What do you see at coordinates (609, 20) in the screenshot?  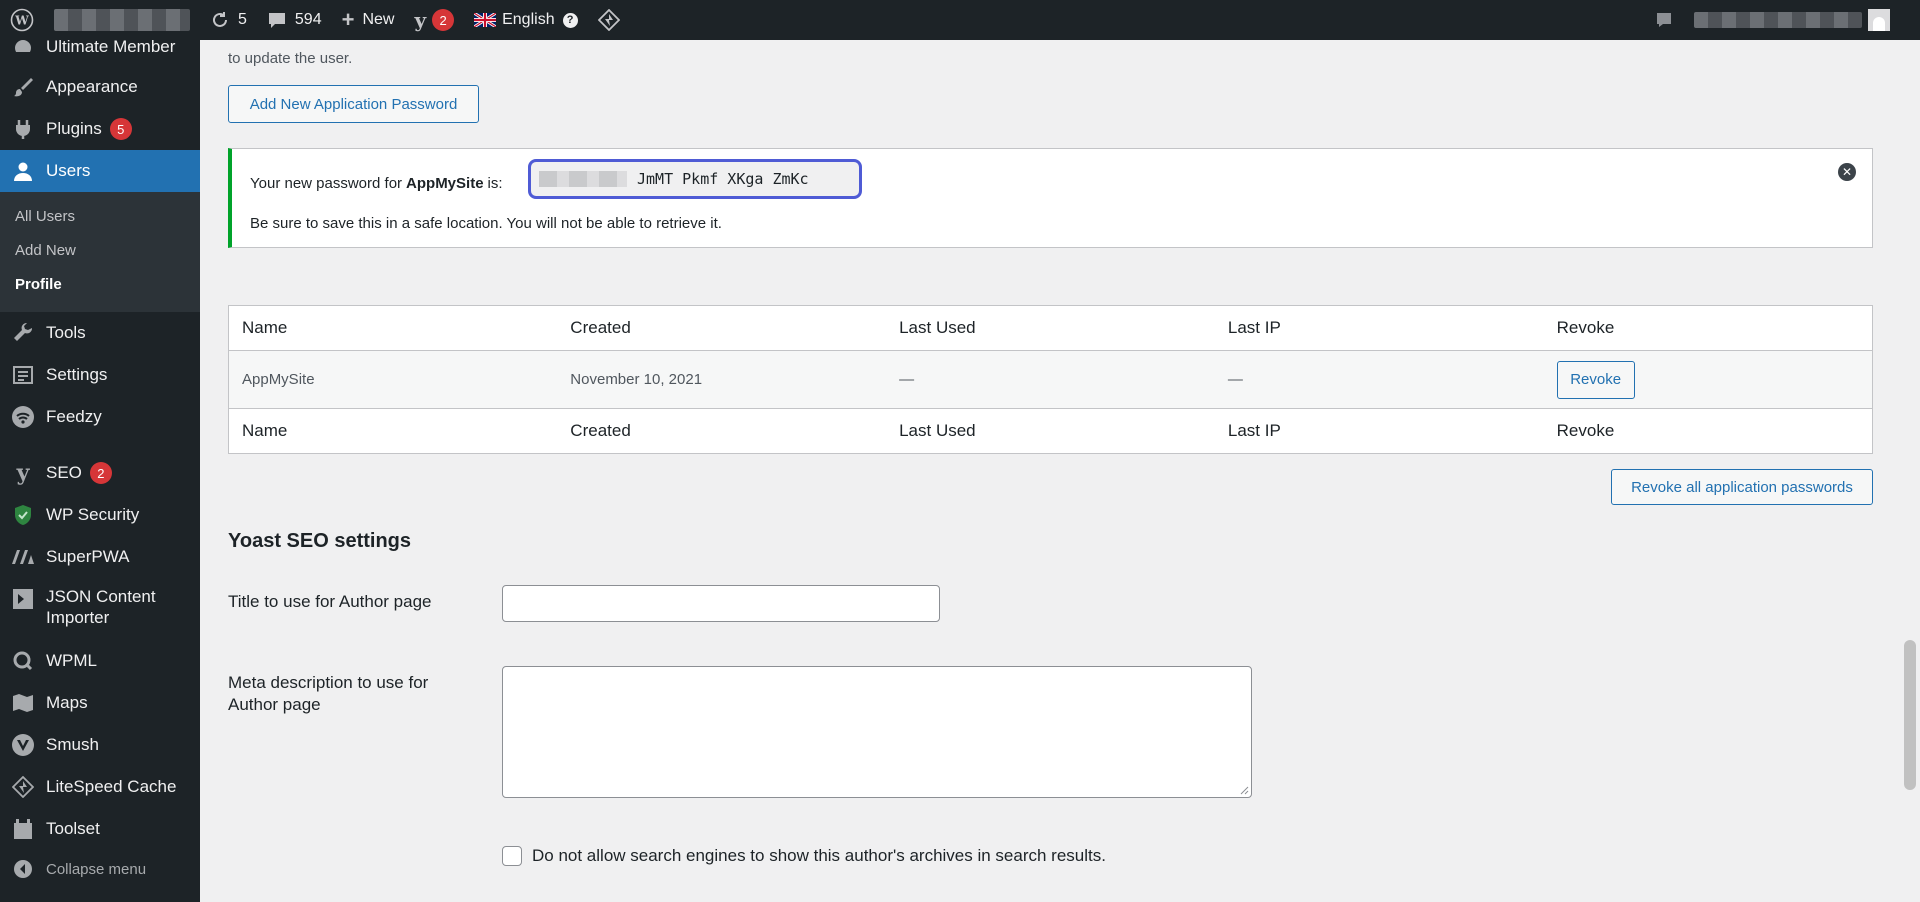 I see `litespeed-adminbar-icon` at bounding box center [609, 20].